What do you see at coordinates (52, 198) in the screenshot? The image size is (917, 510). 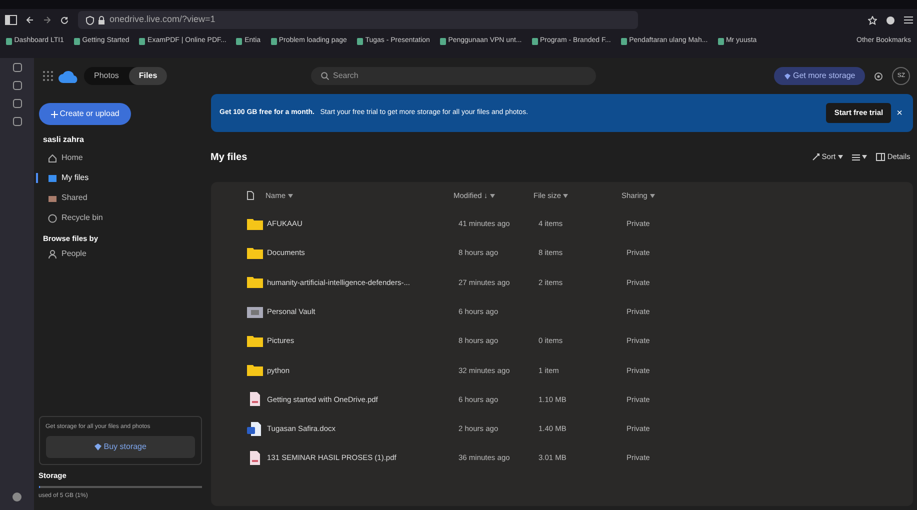 I see `shared-icon` at bounding box center [52, 198].